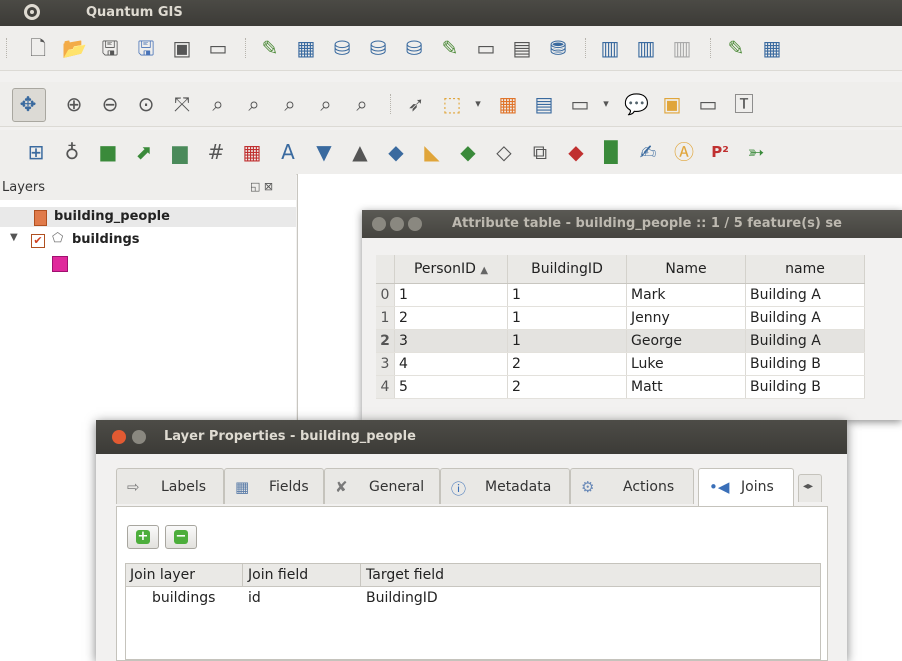 Image resolution: width=902 pixels, height=661 pixels. I want to click on zonal-statistics-icon: ◆, so click(468, 152).